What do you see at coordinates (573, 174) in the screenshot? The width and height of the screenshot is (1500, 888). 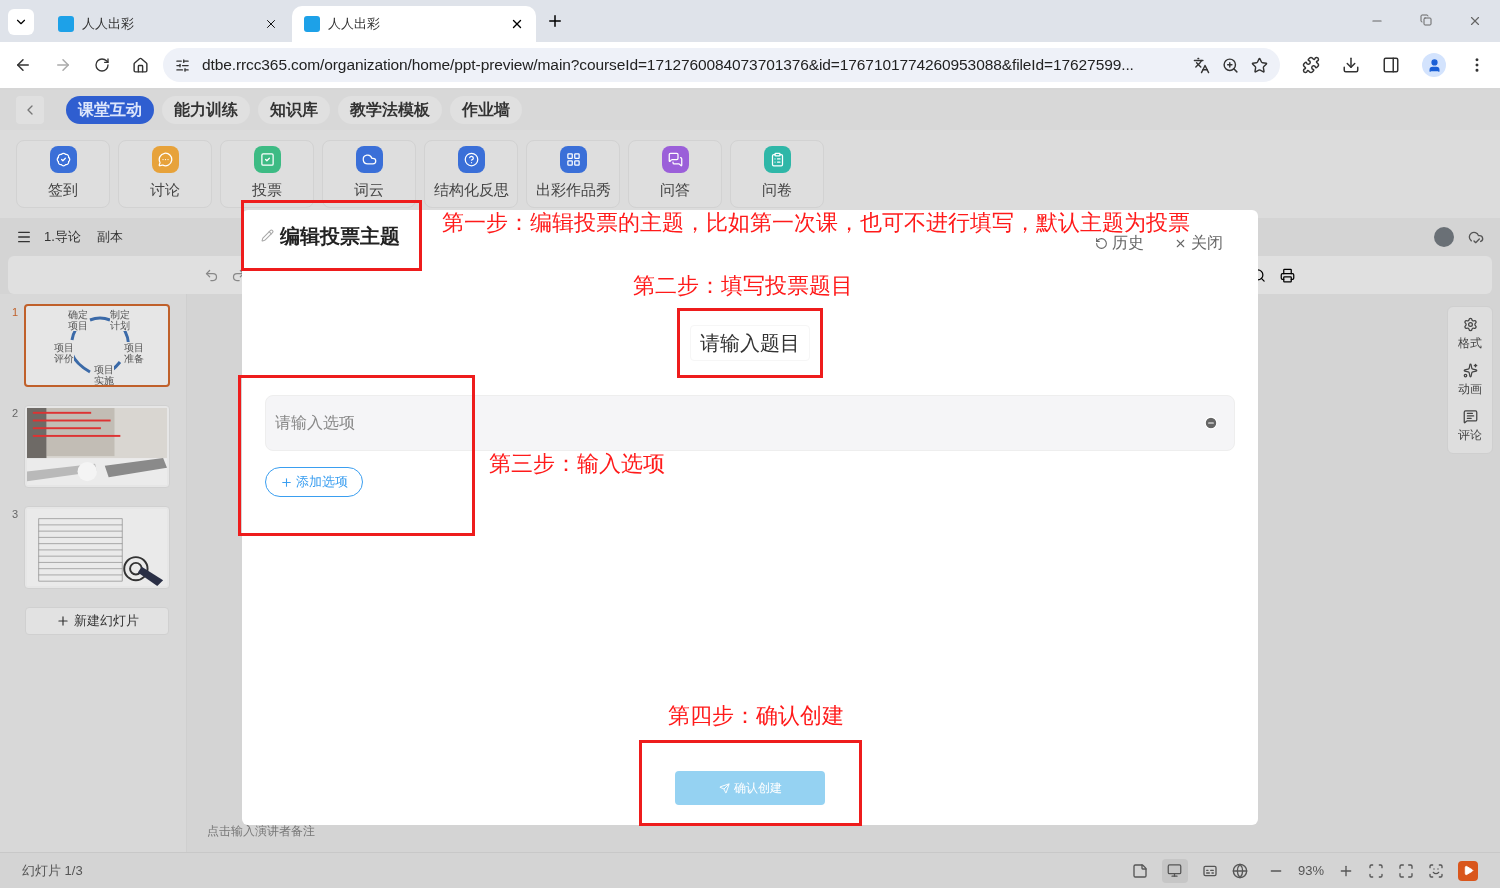 I see `tool-tile: 出彩作品秀` at bounding box center [573, 174].